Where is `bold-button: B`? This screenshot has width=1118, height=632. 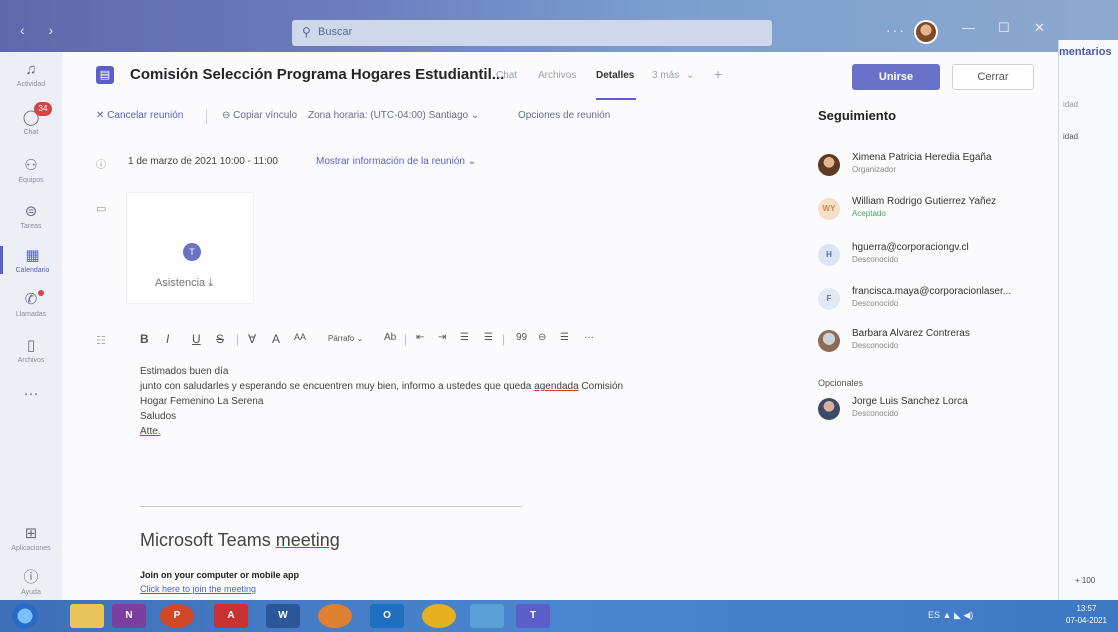 bold-button: B is located at coordinates (144, 339).